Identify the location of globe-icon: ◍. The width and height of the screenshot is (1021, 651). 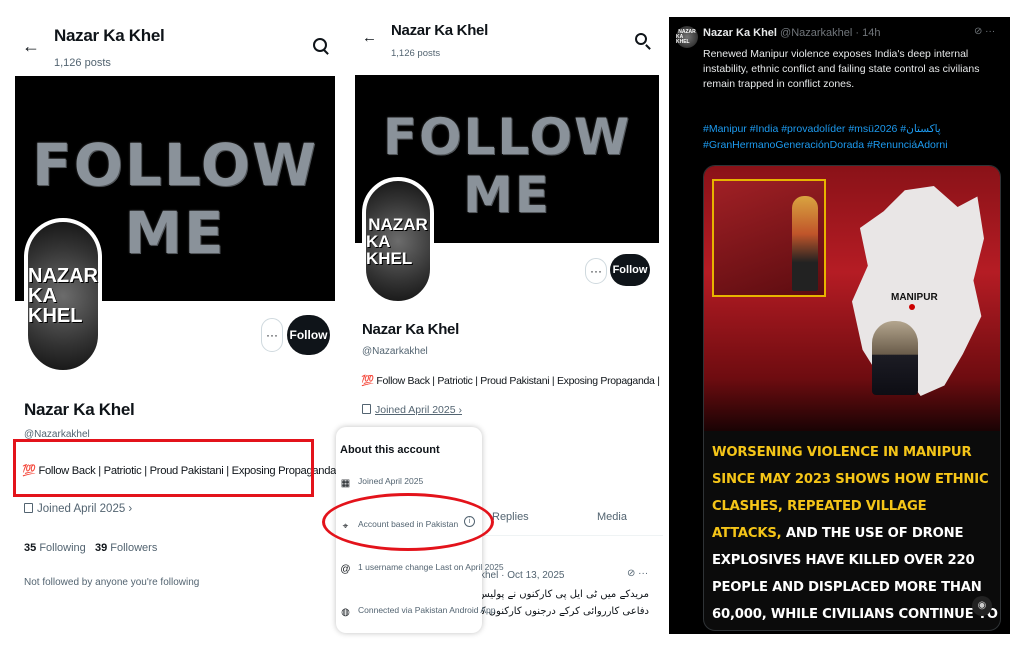
(345, 612).